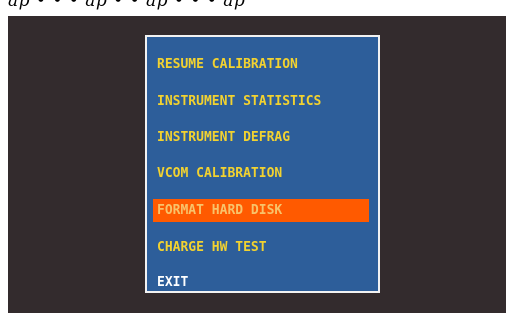 The height and width of the screenshot is (313, 514). Describe the element at coordinates (257, 8) in the screenshot. I see `cropped-caption-strip: ap • • • ap • • ap • • • ap` at that location.